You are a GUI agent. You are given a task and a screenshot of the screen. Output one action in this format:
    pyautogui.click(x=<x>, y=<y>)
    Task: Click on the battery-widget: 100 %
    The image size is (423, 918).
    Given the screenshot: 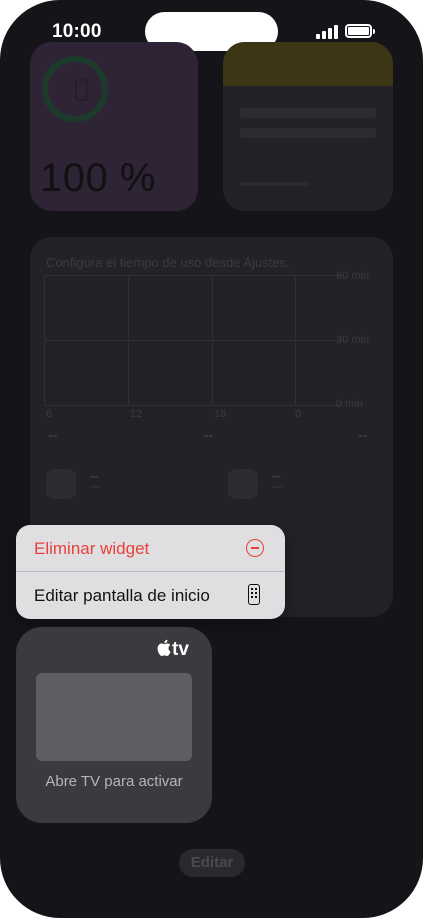 What is the action you would take?
    pyautogui.click(x=114, y=126)
    